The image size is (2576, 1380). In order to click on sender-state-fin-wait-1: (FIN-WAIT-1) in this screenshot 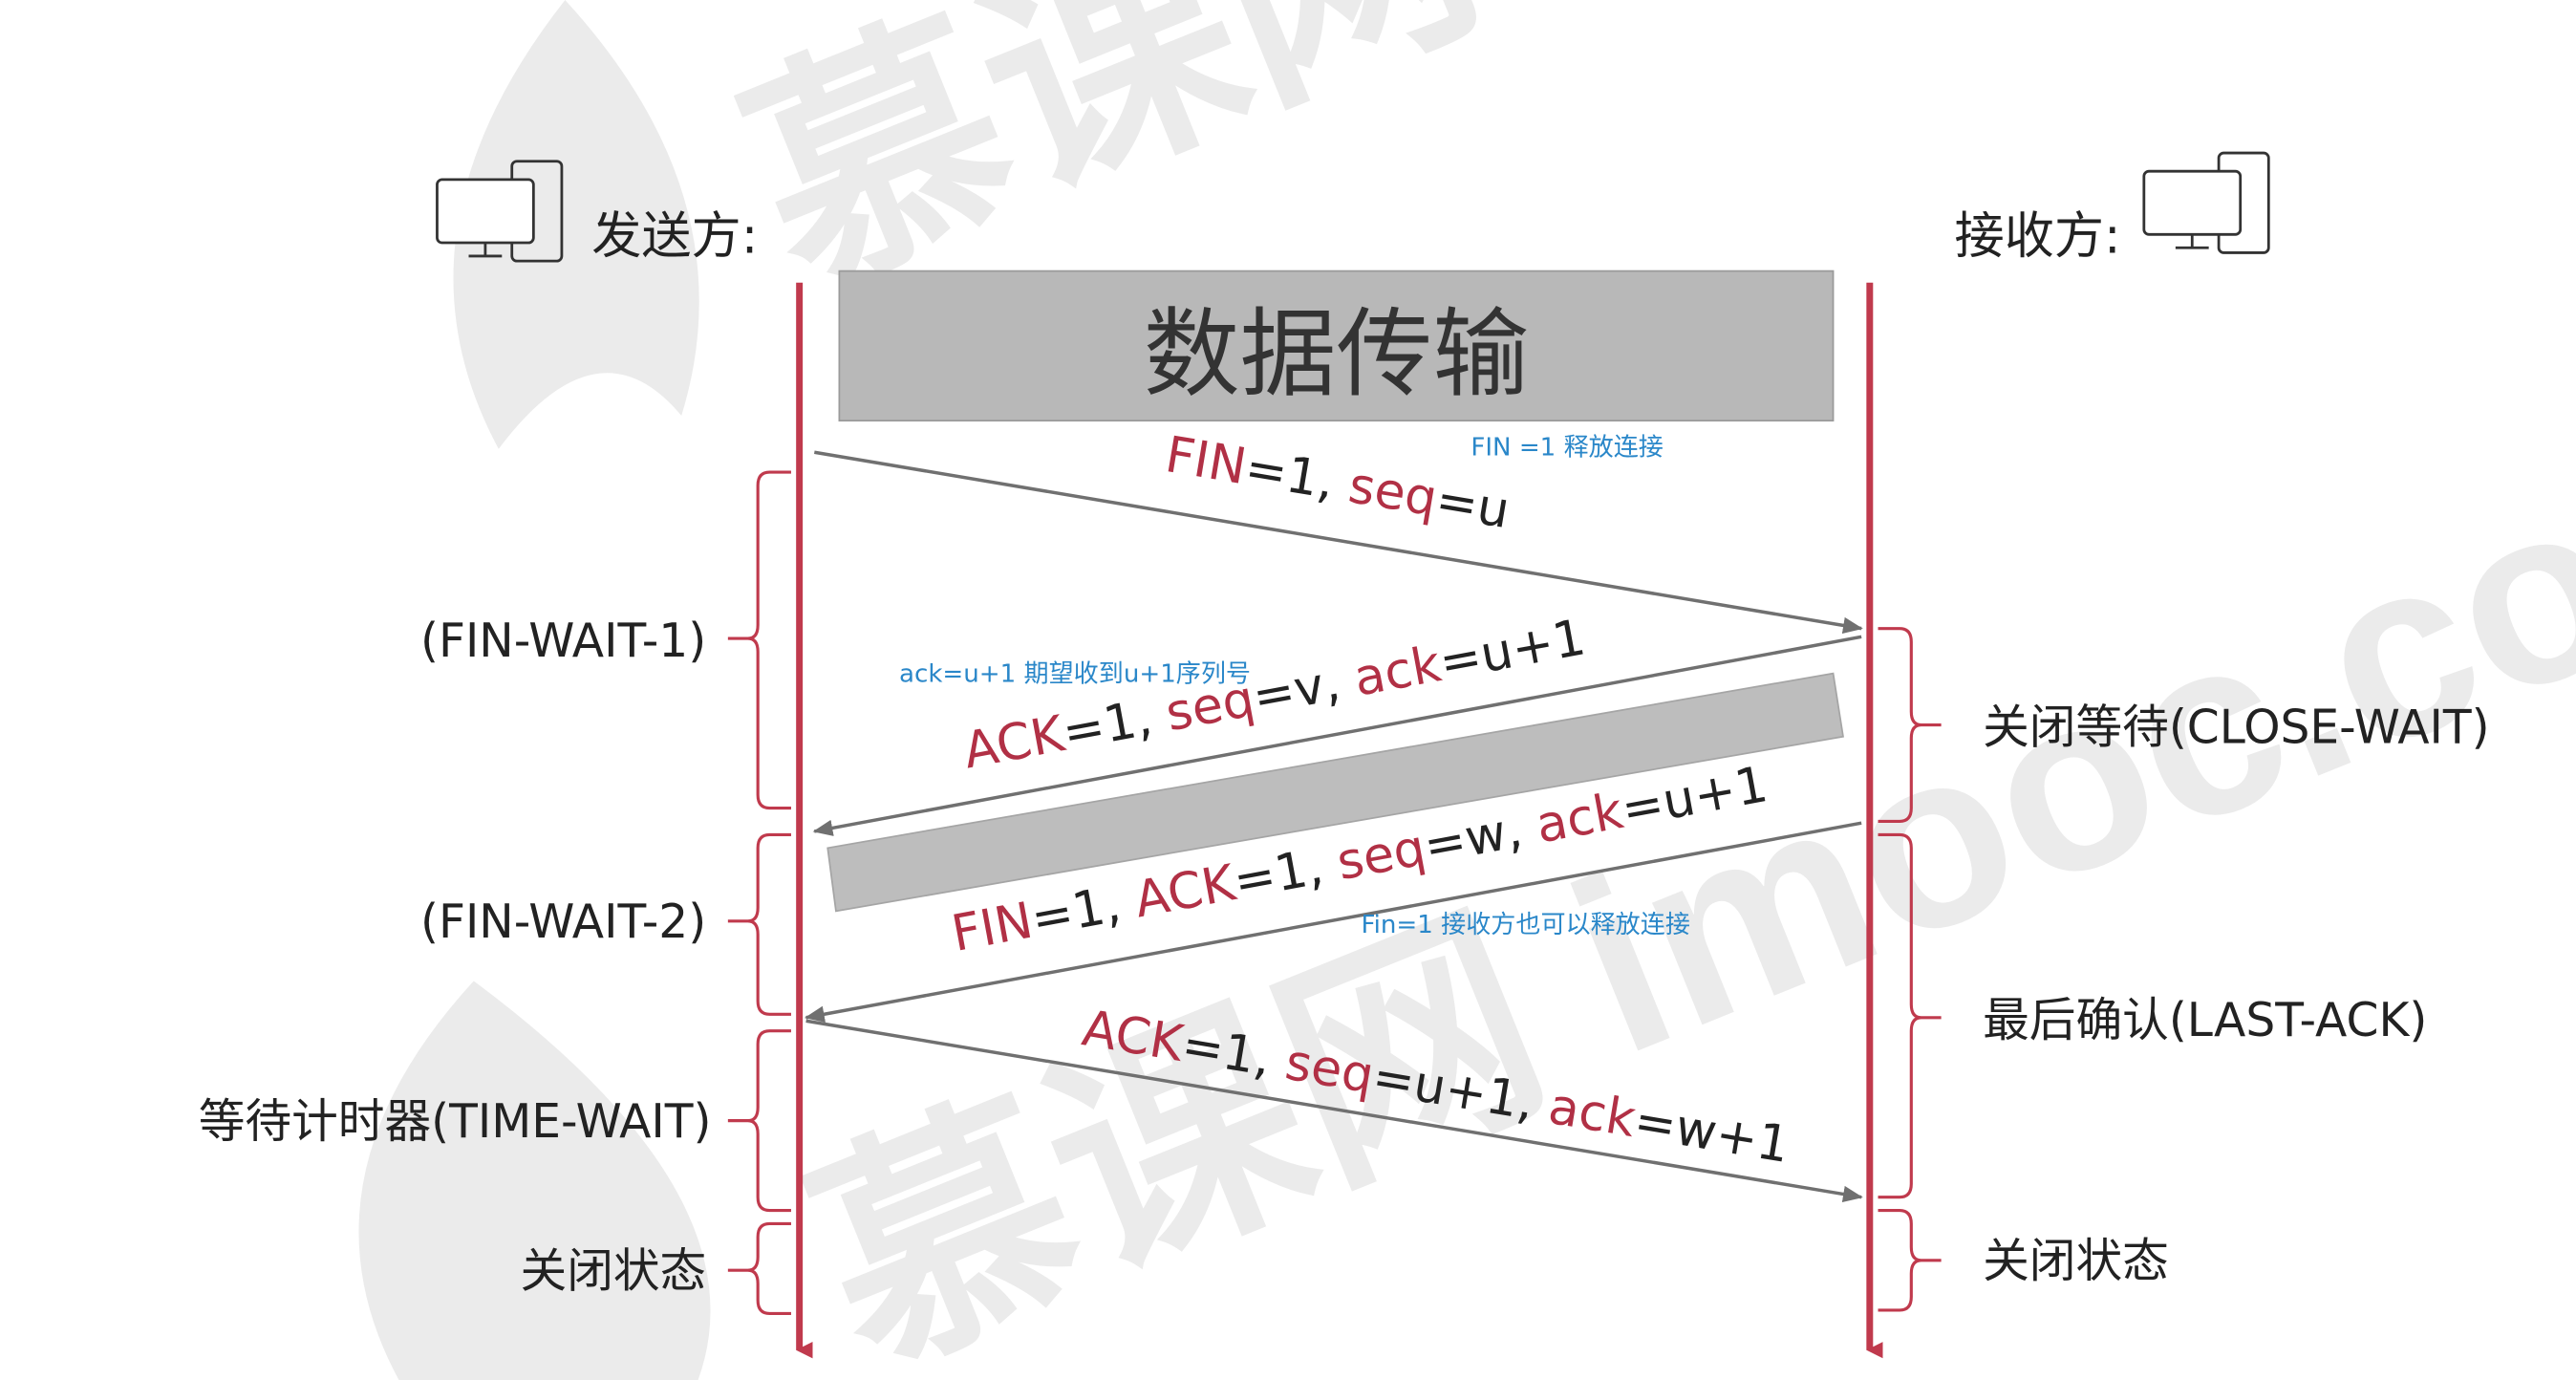, I will do `click(563, 641)`.